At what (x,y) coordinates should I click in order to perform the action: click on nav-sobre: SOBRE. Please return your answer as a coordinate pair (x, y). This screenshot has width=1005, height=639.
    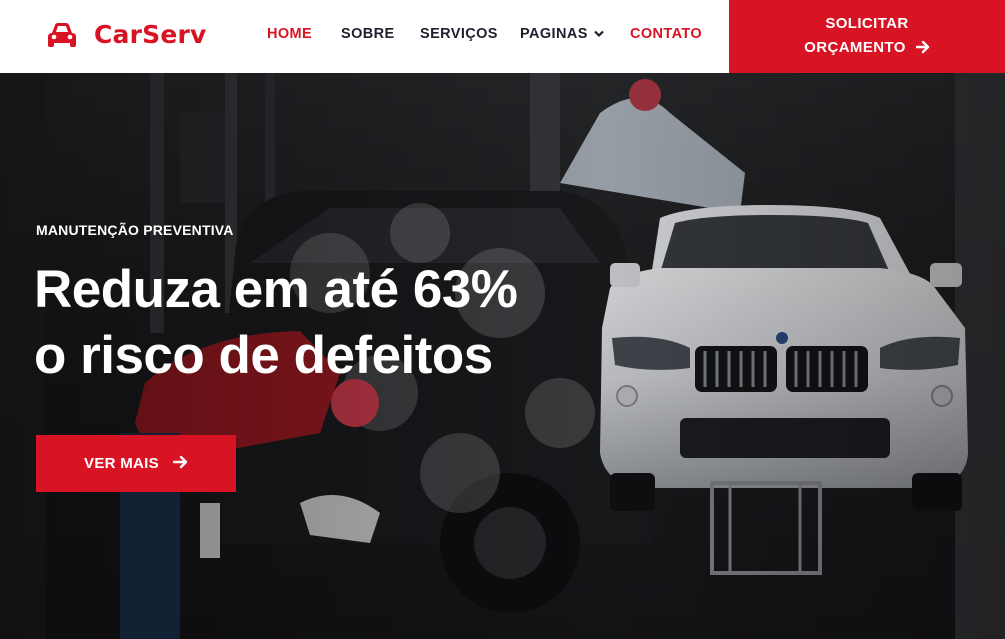
    Looking at the image, I should click on (368, 34).